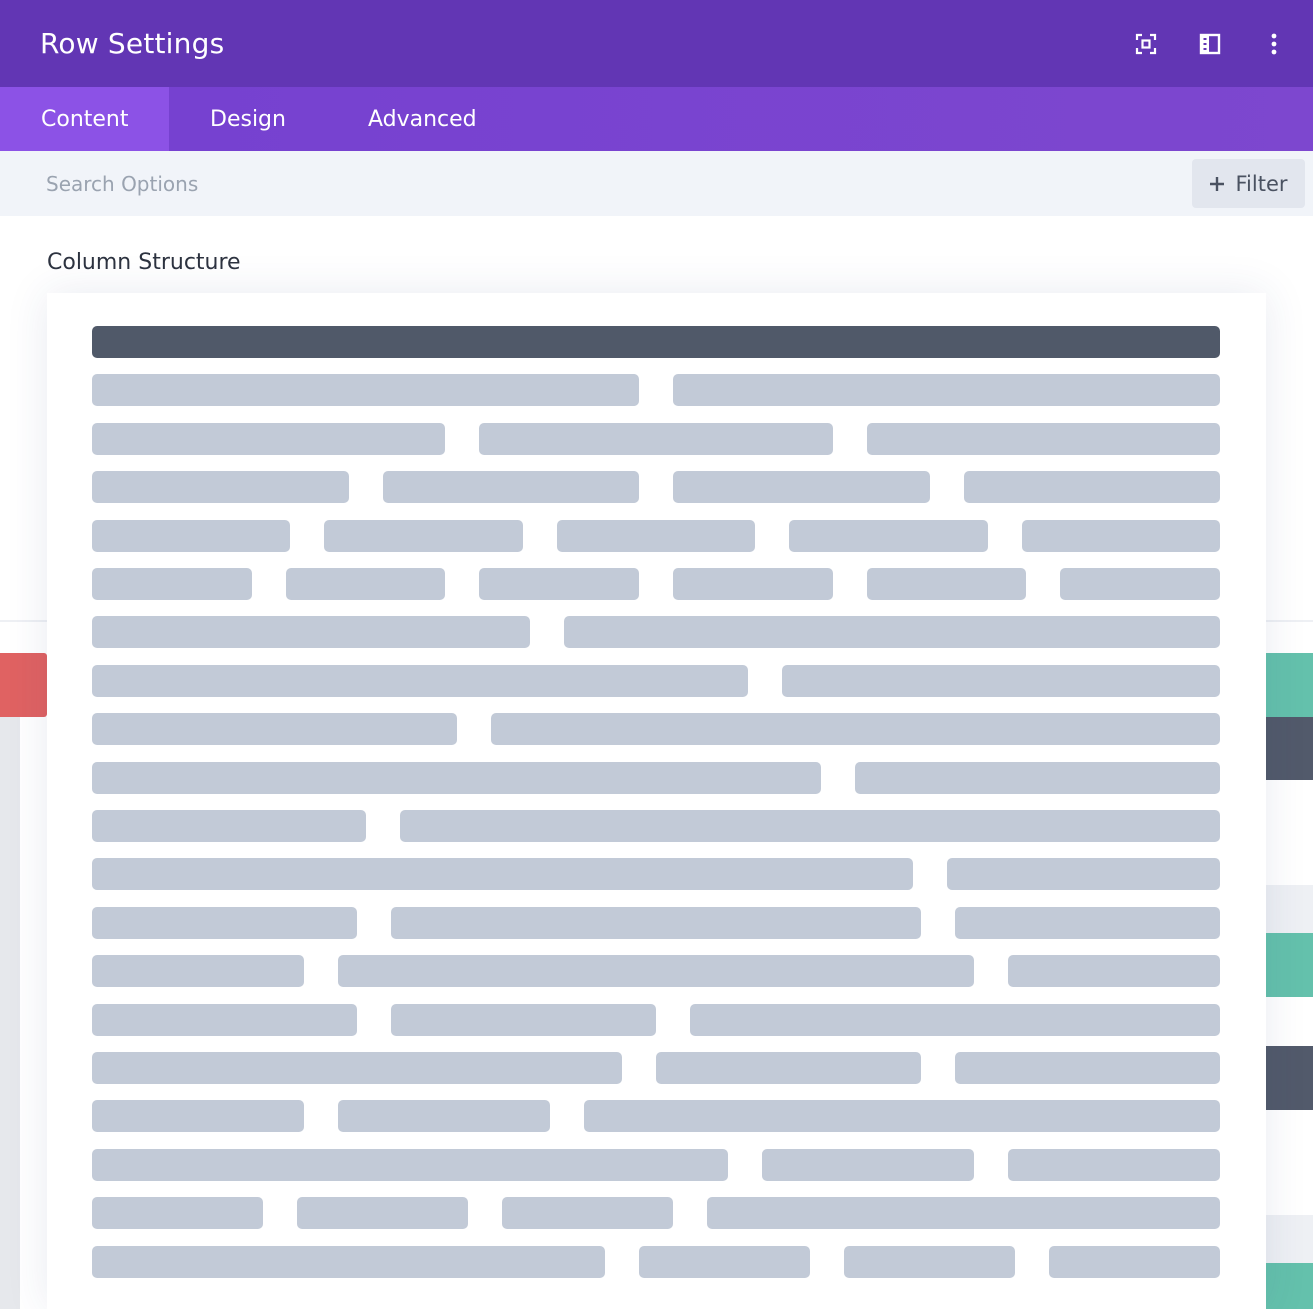 The image size is (1313, 1309). What do you see at coordinates (1146, 44) in the screenshot?
I see `expand-icon` at bounding box center [1146, 44].